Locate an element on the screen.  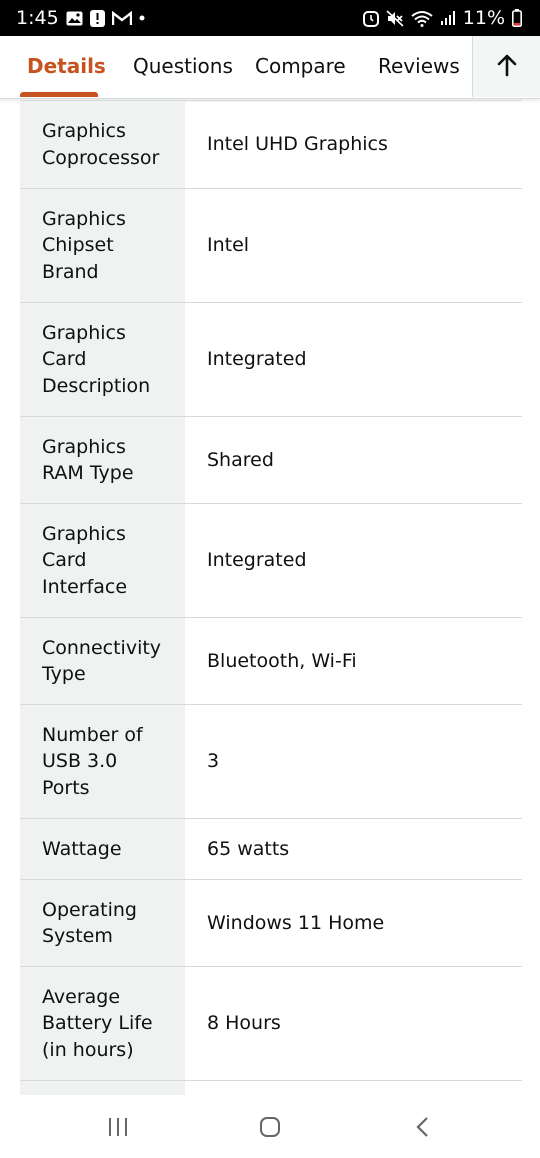
table-row: Graphics Chipset Brand Intel is located at coordinates (271, 246).